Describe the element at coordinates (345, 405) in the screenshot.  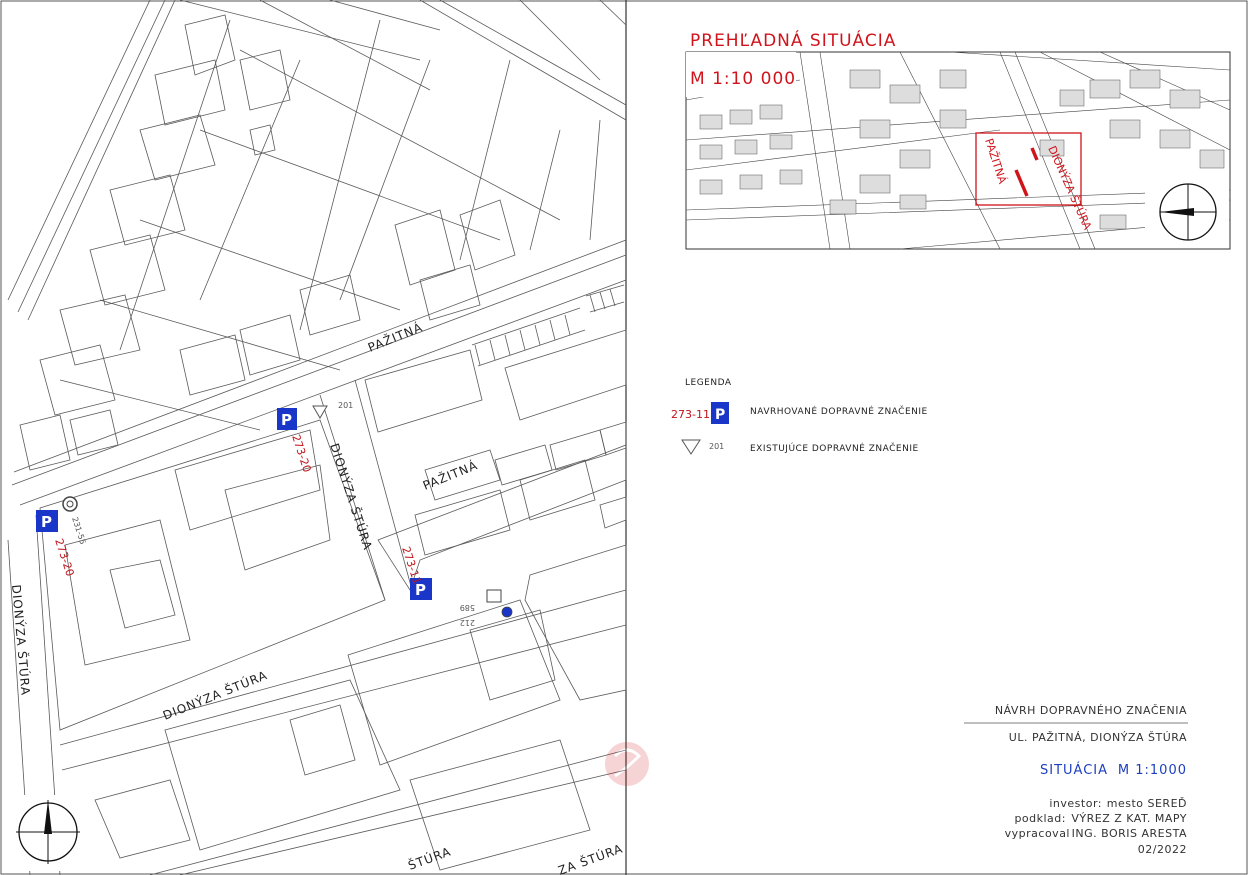
I see `existing-sign-201: 201` at that location.